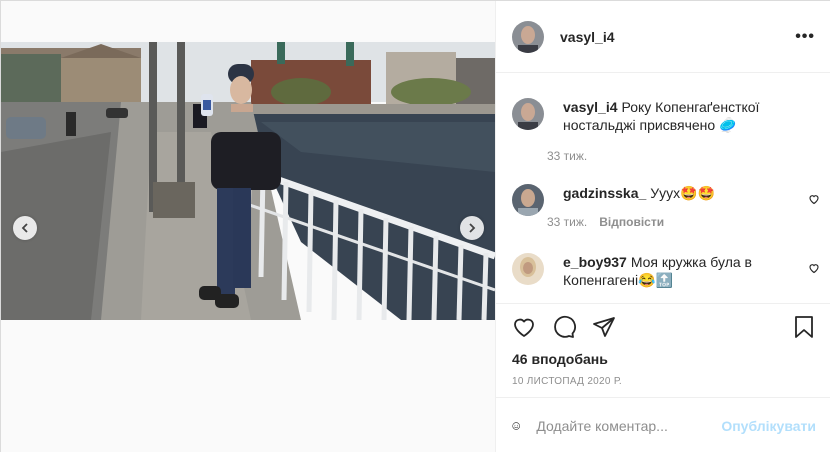 The width and height of the screenshot is (830, 452). Describe the element at coordinates (679, 271) in the screenshot. I see `comment-body: e_boy937 Моя кружка була в Копенгагені😂🔝` at that location.